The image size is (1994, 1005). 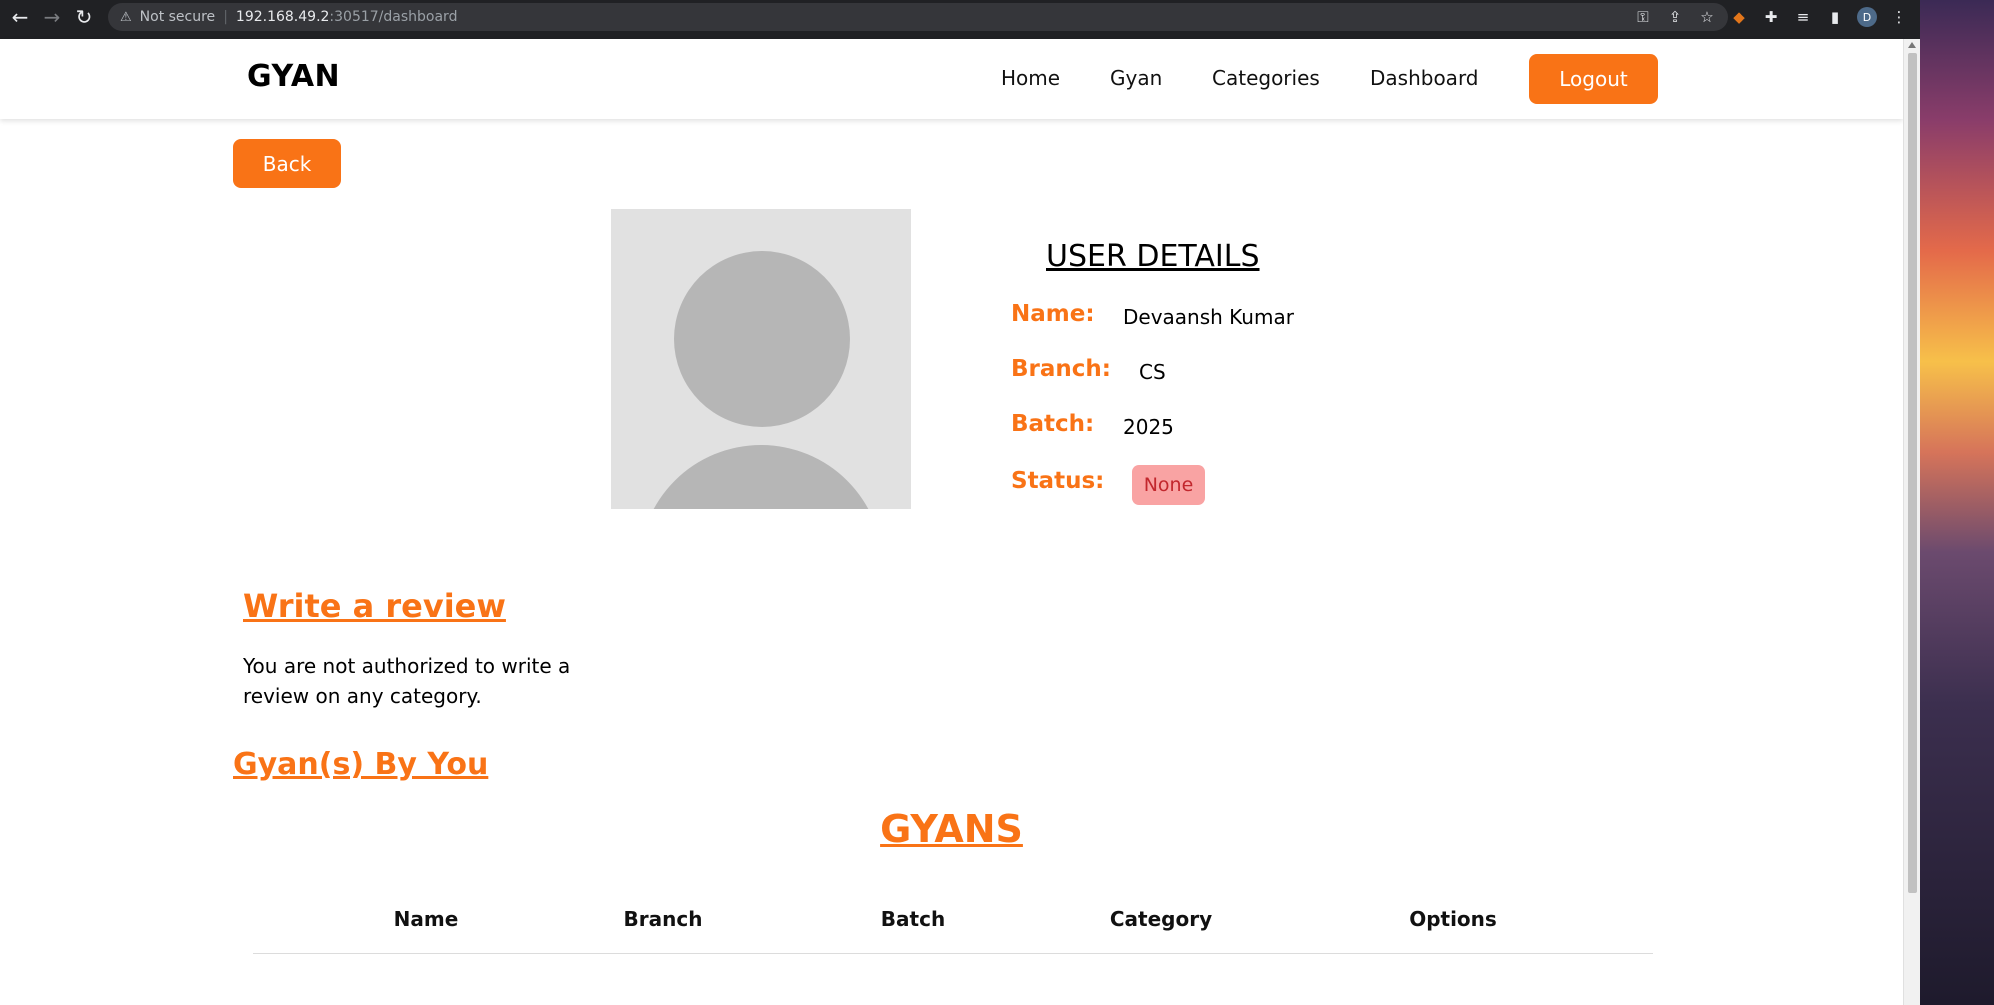 What do you see at coordinates (1803, 17) in the screenshot?
I see `media-queue-icon: ≡` at bounding box center [1803, 17].